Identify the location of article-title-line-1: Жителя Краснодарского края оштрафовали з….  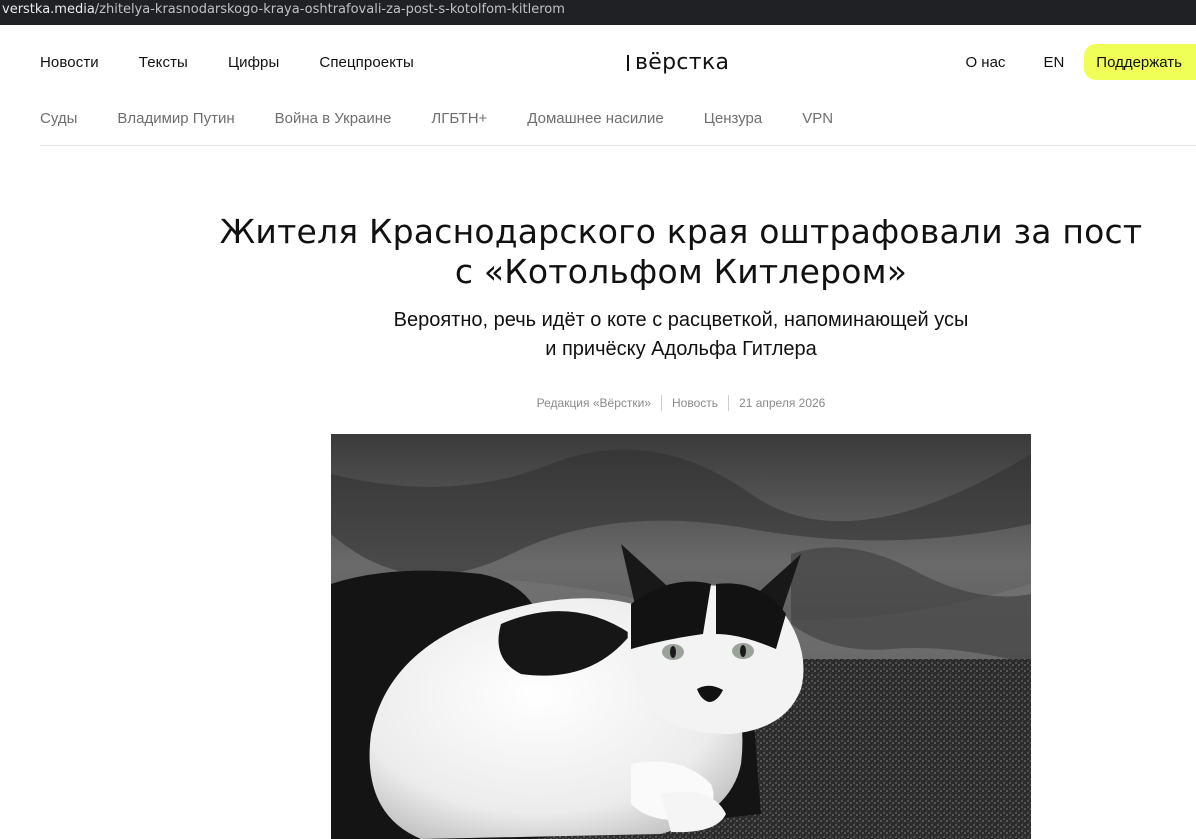
(681, 231).